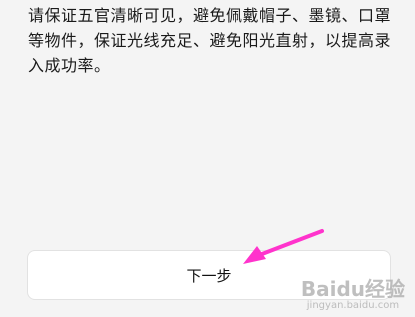 The width and height of the screenshot is (415, 317). What do you see at coordinates (352, 289) in the screenshot?
I see `watermark-brand: Baidu经验` at bounding box center [352, 289].